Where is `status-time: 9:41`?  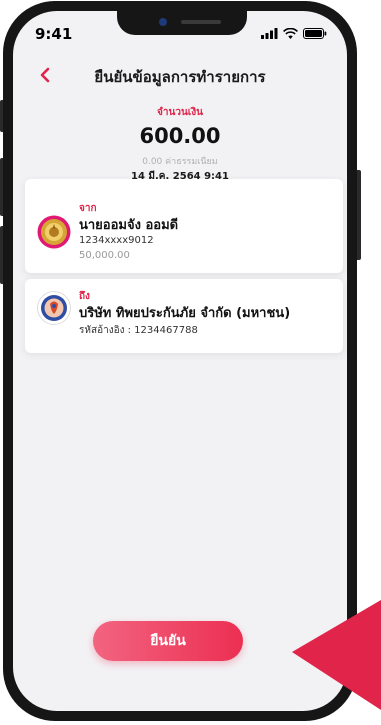 status-time: 9:41 is located at coordinates (54, 34).